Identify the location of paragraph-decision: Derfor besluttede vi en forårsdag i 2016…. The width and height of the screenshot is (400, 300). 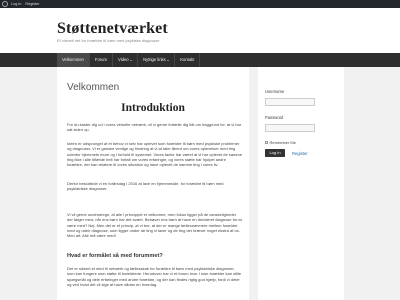
(145, 186).